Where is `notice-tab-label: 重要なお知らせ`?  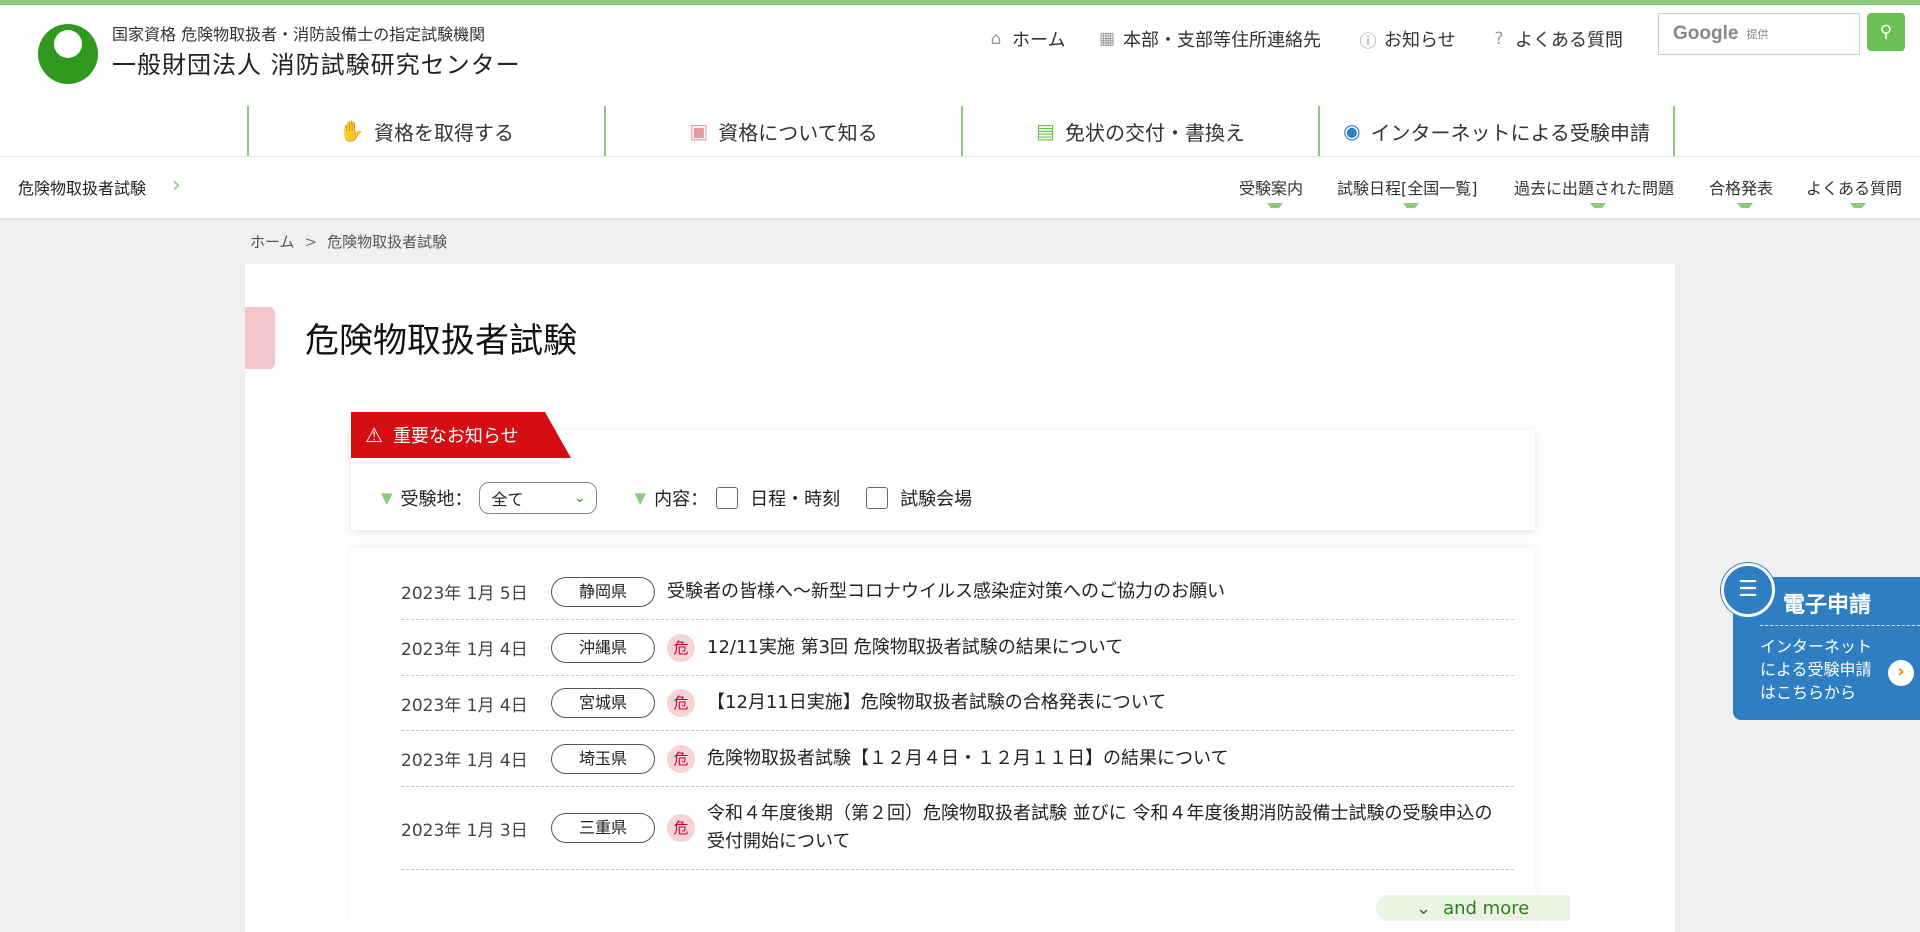
notice-tab-label: 重要なお知らせ is located at coordinates (455, 436).